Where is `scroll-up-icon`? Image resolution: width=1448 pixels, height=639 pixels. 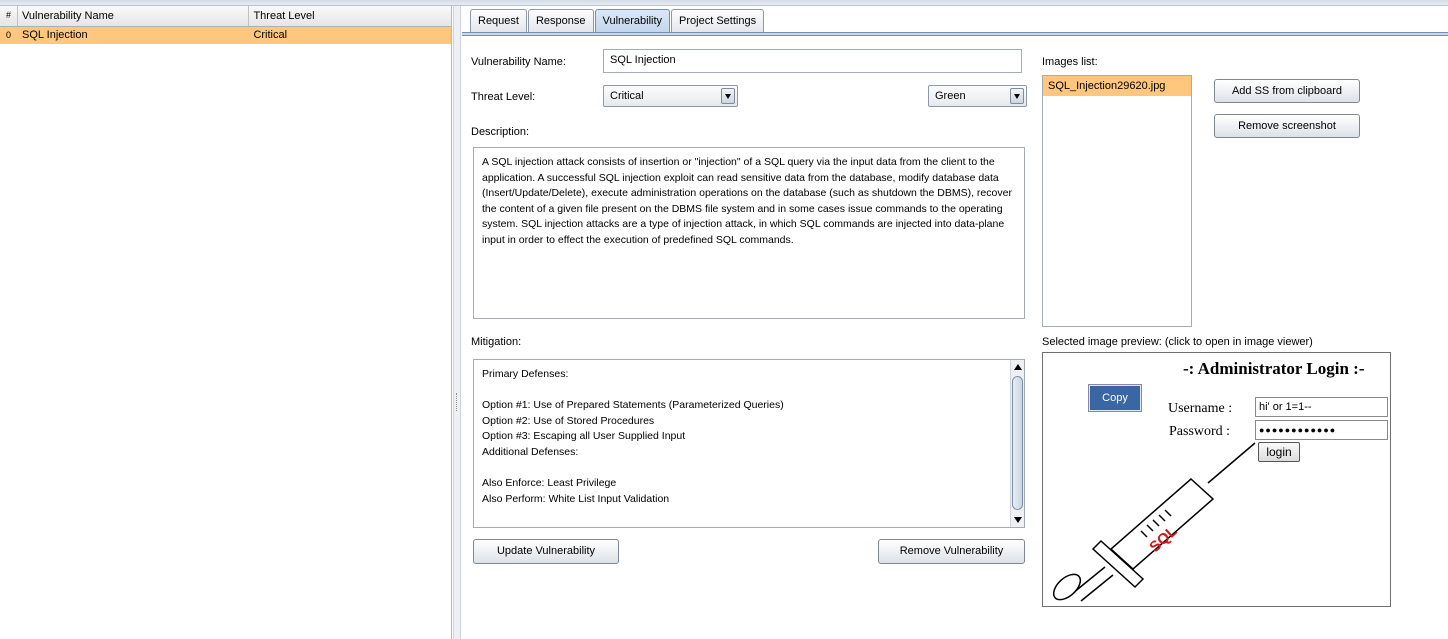
scroll-up-icon is located at coordinates (1017, 367).